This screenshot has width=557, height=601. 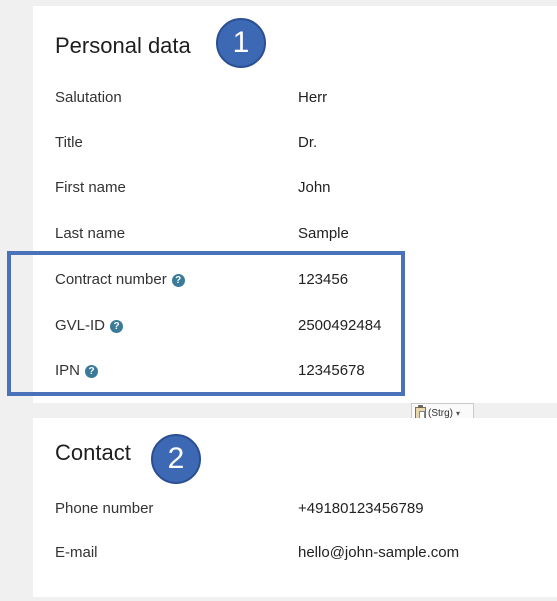 I want to click on field-row-salutation: Salutation Herr, so click(x=306, y=101).